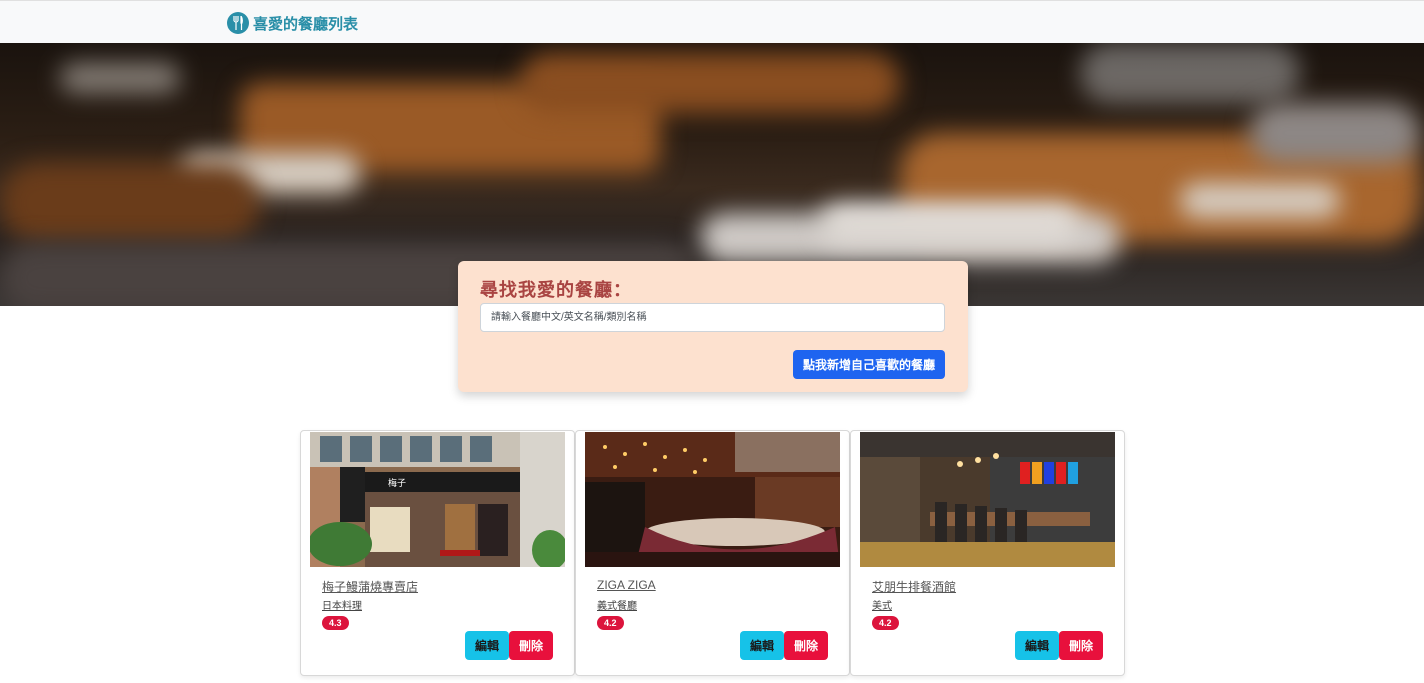  I want to click on restaurant-category: 日本料理, so click(342, 604).